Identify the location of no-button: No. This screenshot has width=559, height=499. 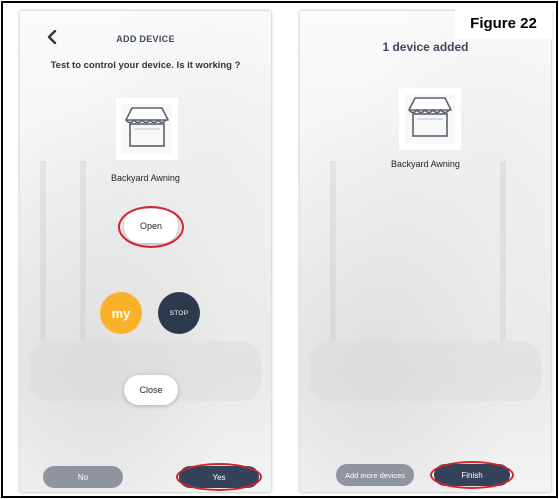
(83, 477).